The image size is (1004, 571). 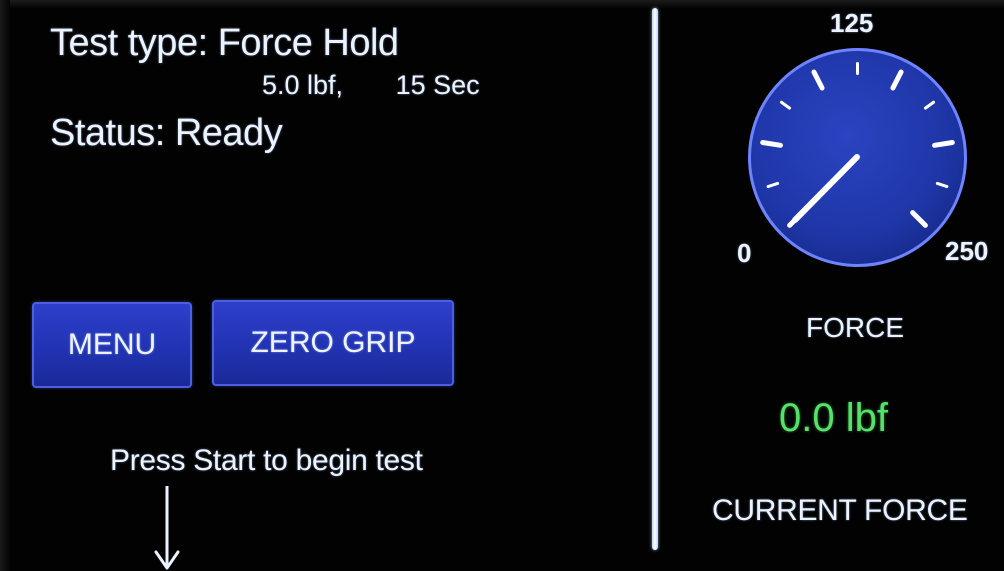 I want to click on zero-grip-button: ZERO GRIP, so click(x=333, y=343).